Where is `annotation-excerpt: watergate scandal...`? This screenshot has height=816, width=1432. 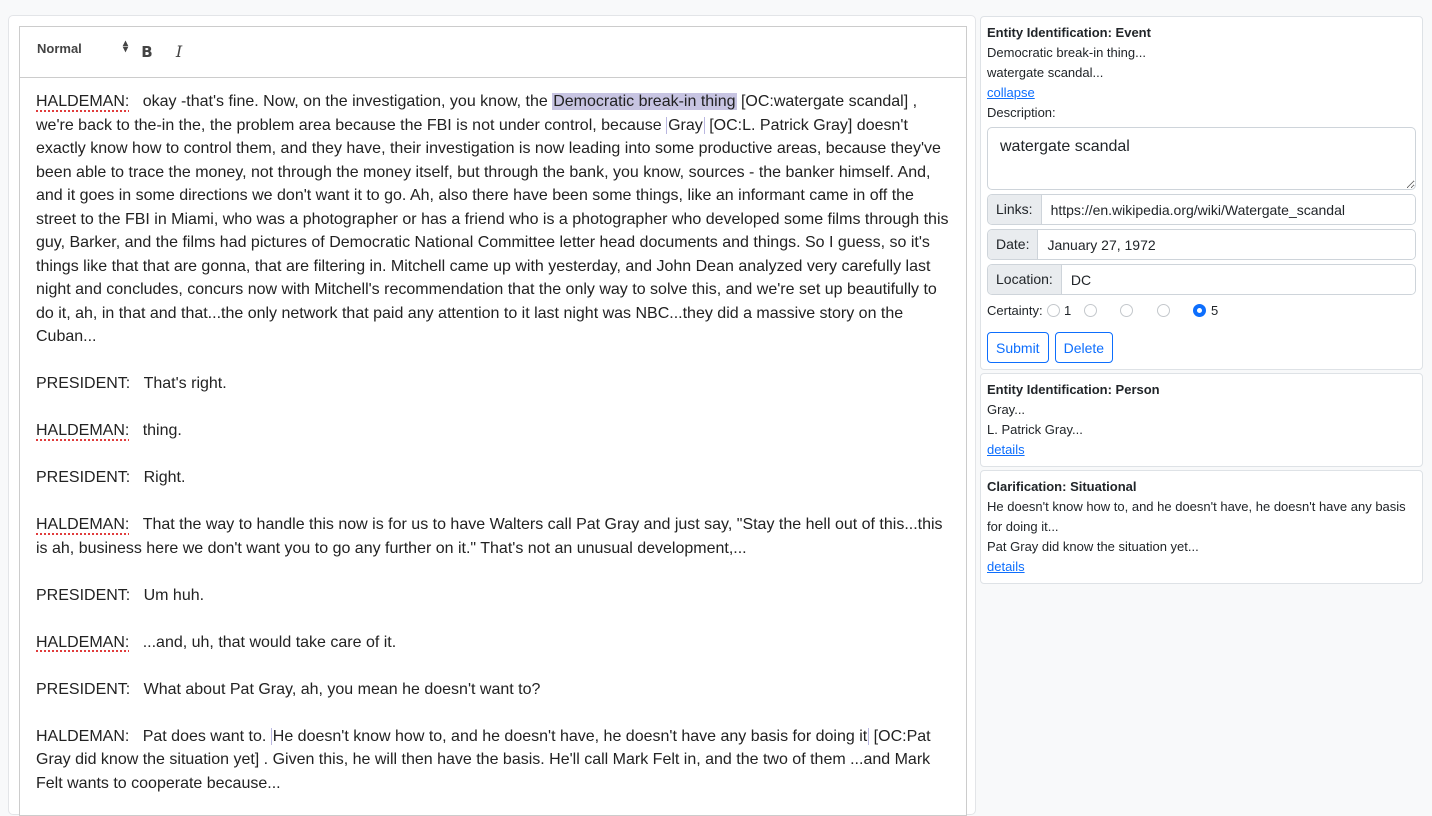
annotation-excerpt: watergate scandal... is located at coordinates (1045, 72).